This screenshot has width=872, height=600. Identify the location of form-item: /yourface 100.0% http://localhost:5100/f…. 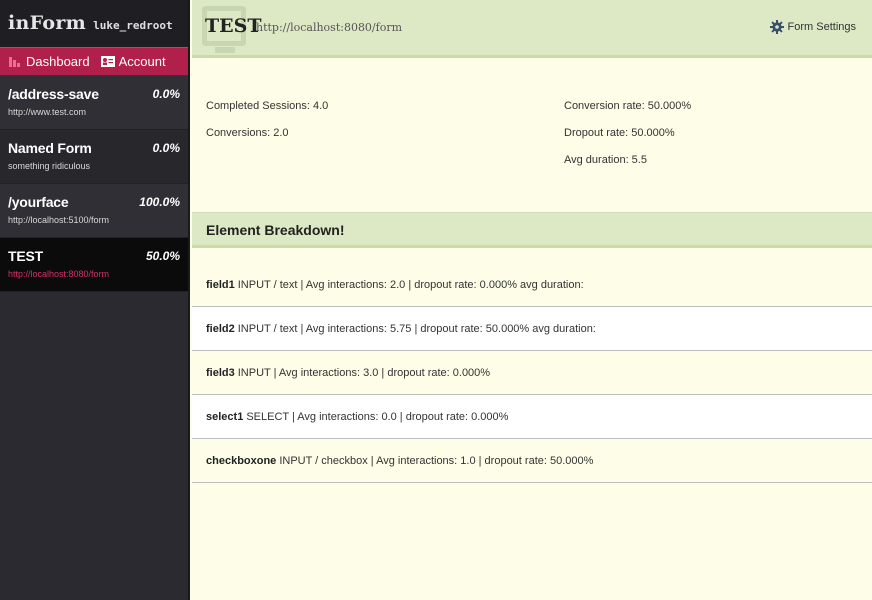
(94, 211).